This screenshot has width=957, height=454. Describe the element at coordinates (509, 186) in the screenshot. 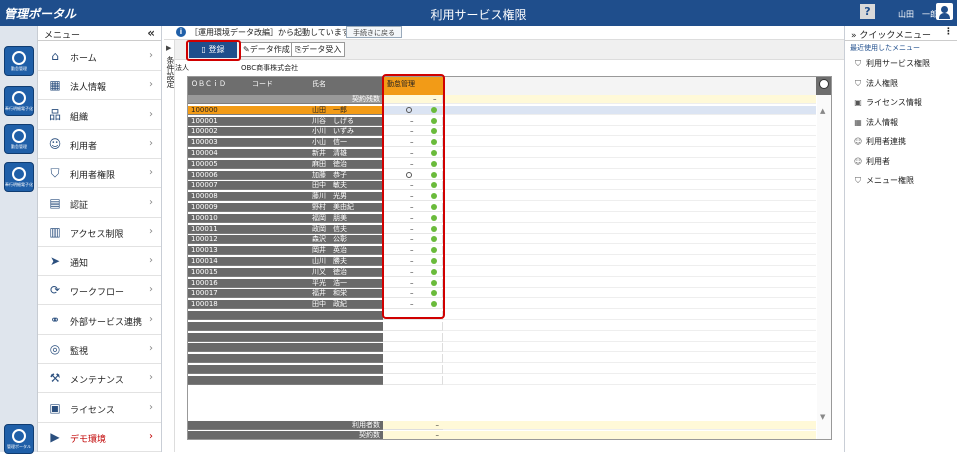

I see `table-row: 100007 田中 敏夫 –` at that location.